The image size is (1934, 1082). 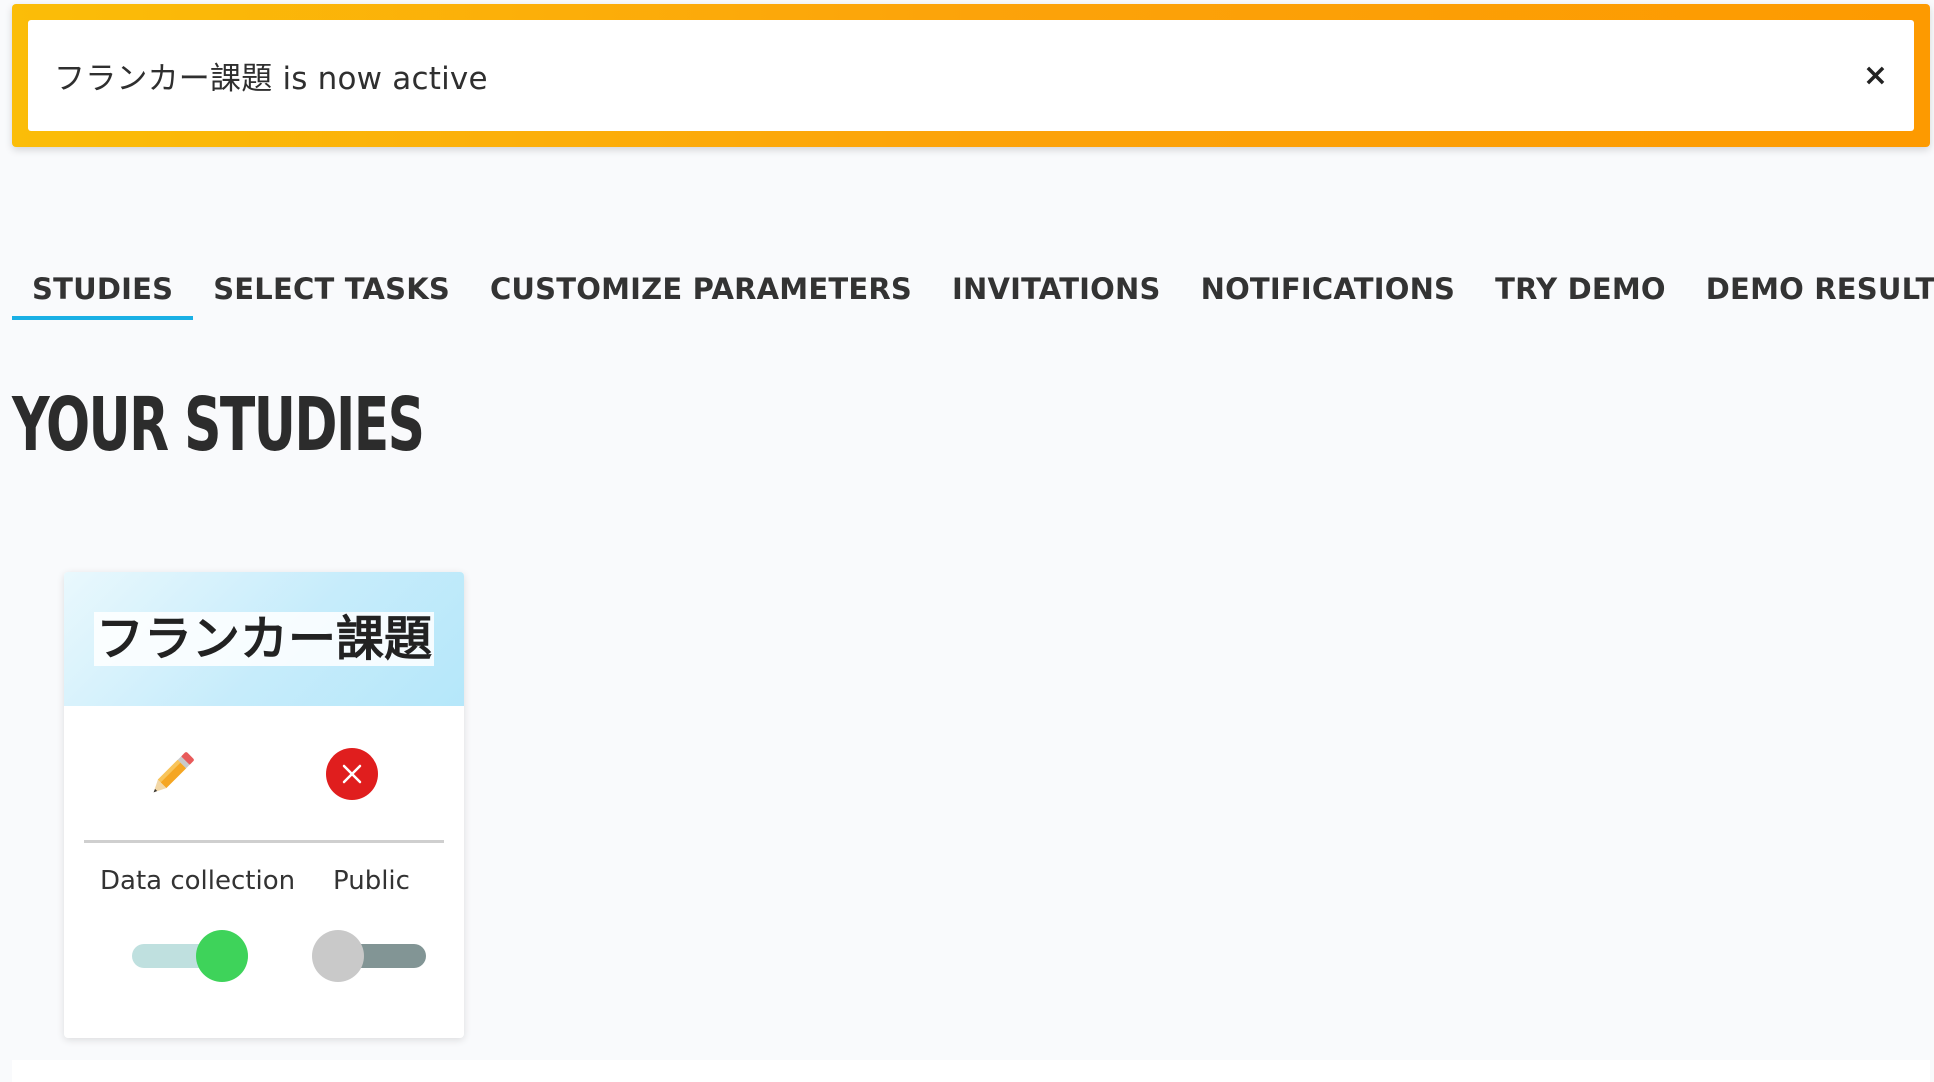 What do you see at coordinates (371, 881) in the screenshot?
I see `public-label: Public` at bounding box center [371, 881].